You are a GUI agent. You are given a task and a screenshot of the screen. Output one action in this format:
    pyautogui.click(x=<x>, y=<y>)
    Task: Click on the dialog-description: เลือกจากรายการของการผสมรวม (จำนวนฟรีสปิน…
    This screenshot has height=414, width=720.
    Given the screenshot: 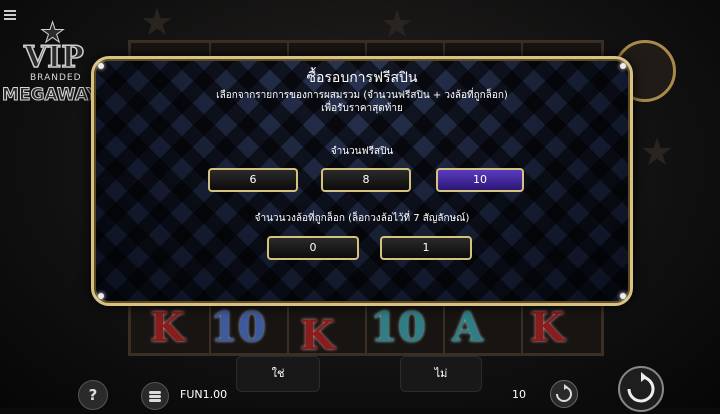 What is the action you would take?
    pyautogui.click(x=362, y=102)
    